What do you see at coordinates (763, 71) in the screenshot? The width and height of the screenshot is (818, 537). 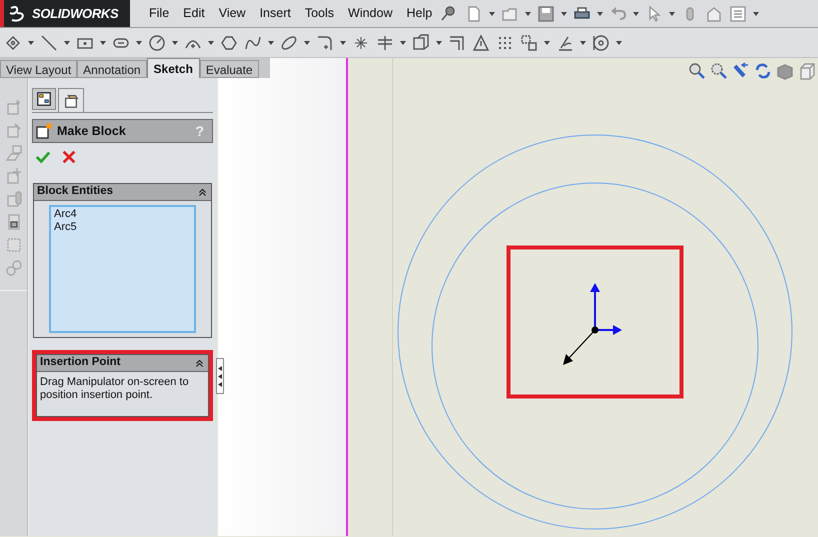 I see `rebuild-icon` at bounding box center [763, 71].